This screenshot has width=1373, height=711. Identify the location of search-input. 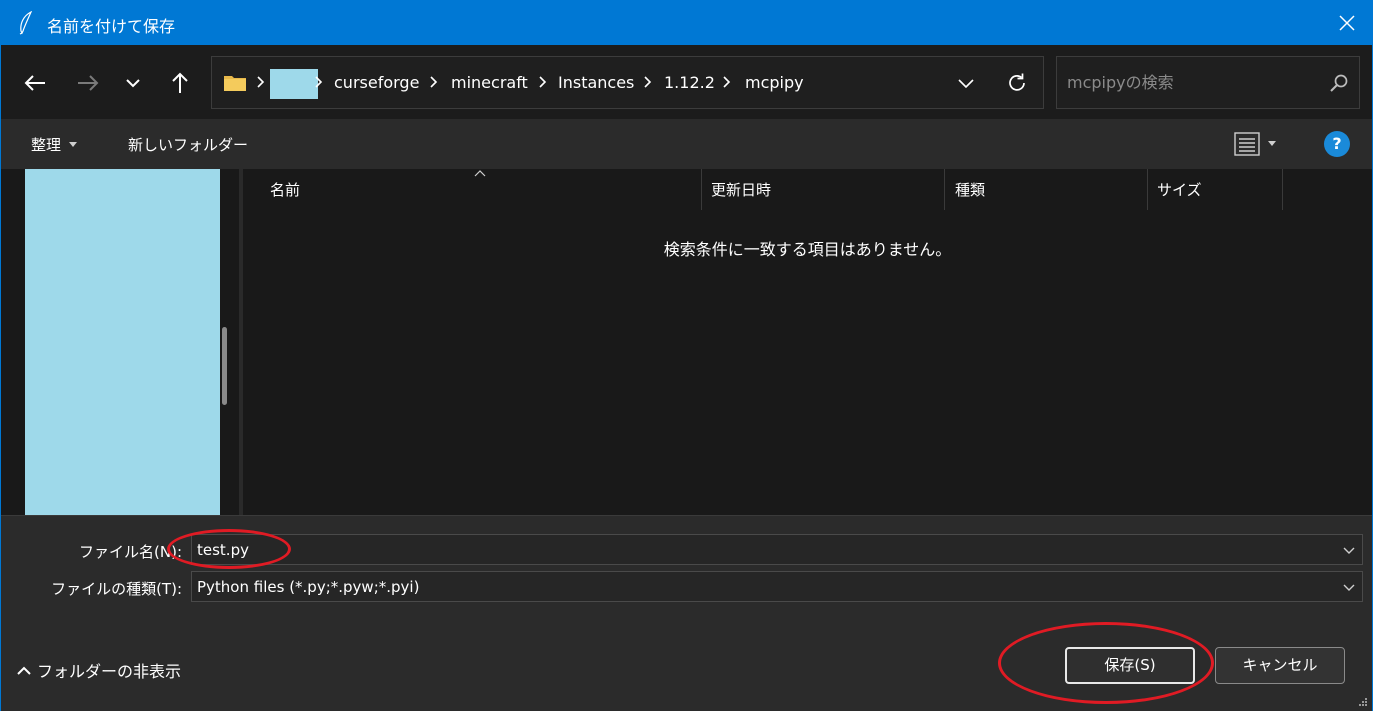
(1187, 82).